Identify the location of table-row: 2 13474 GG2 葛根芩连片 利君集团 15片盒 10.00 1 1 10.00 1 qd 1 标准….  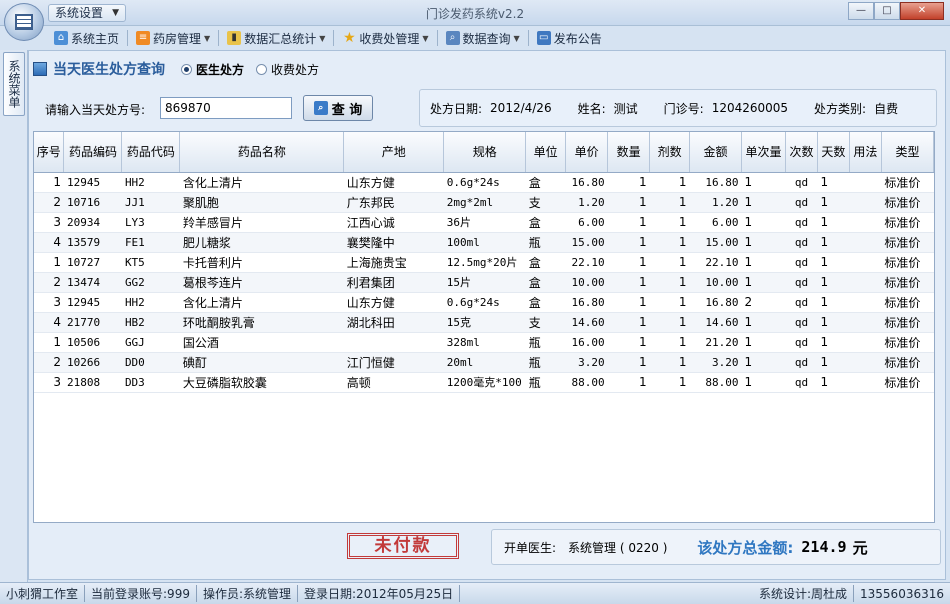
(484, 282).